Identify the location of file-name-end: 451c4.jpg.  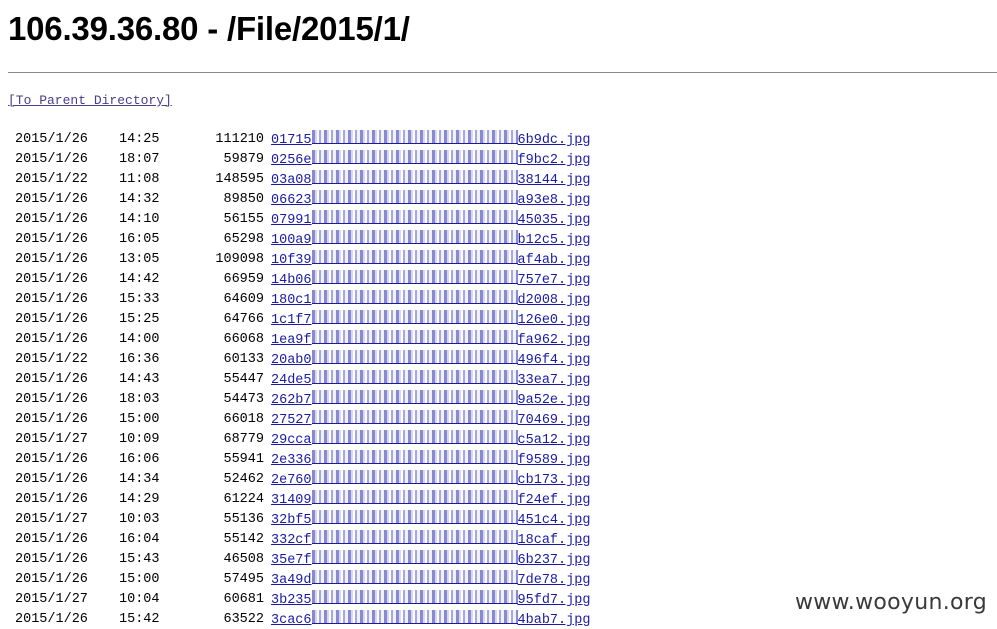
(554, 520).